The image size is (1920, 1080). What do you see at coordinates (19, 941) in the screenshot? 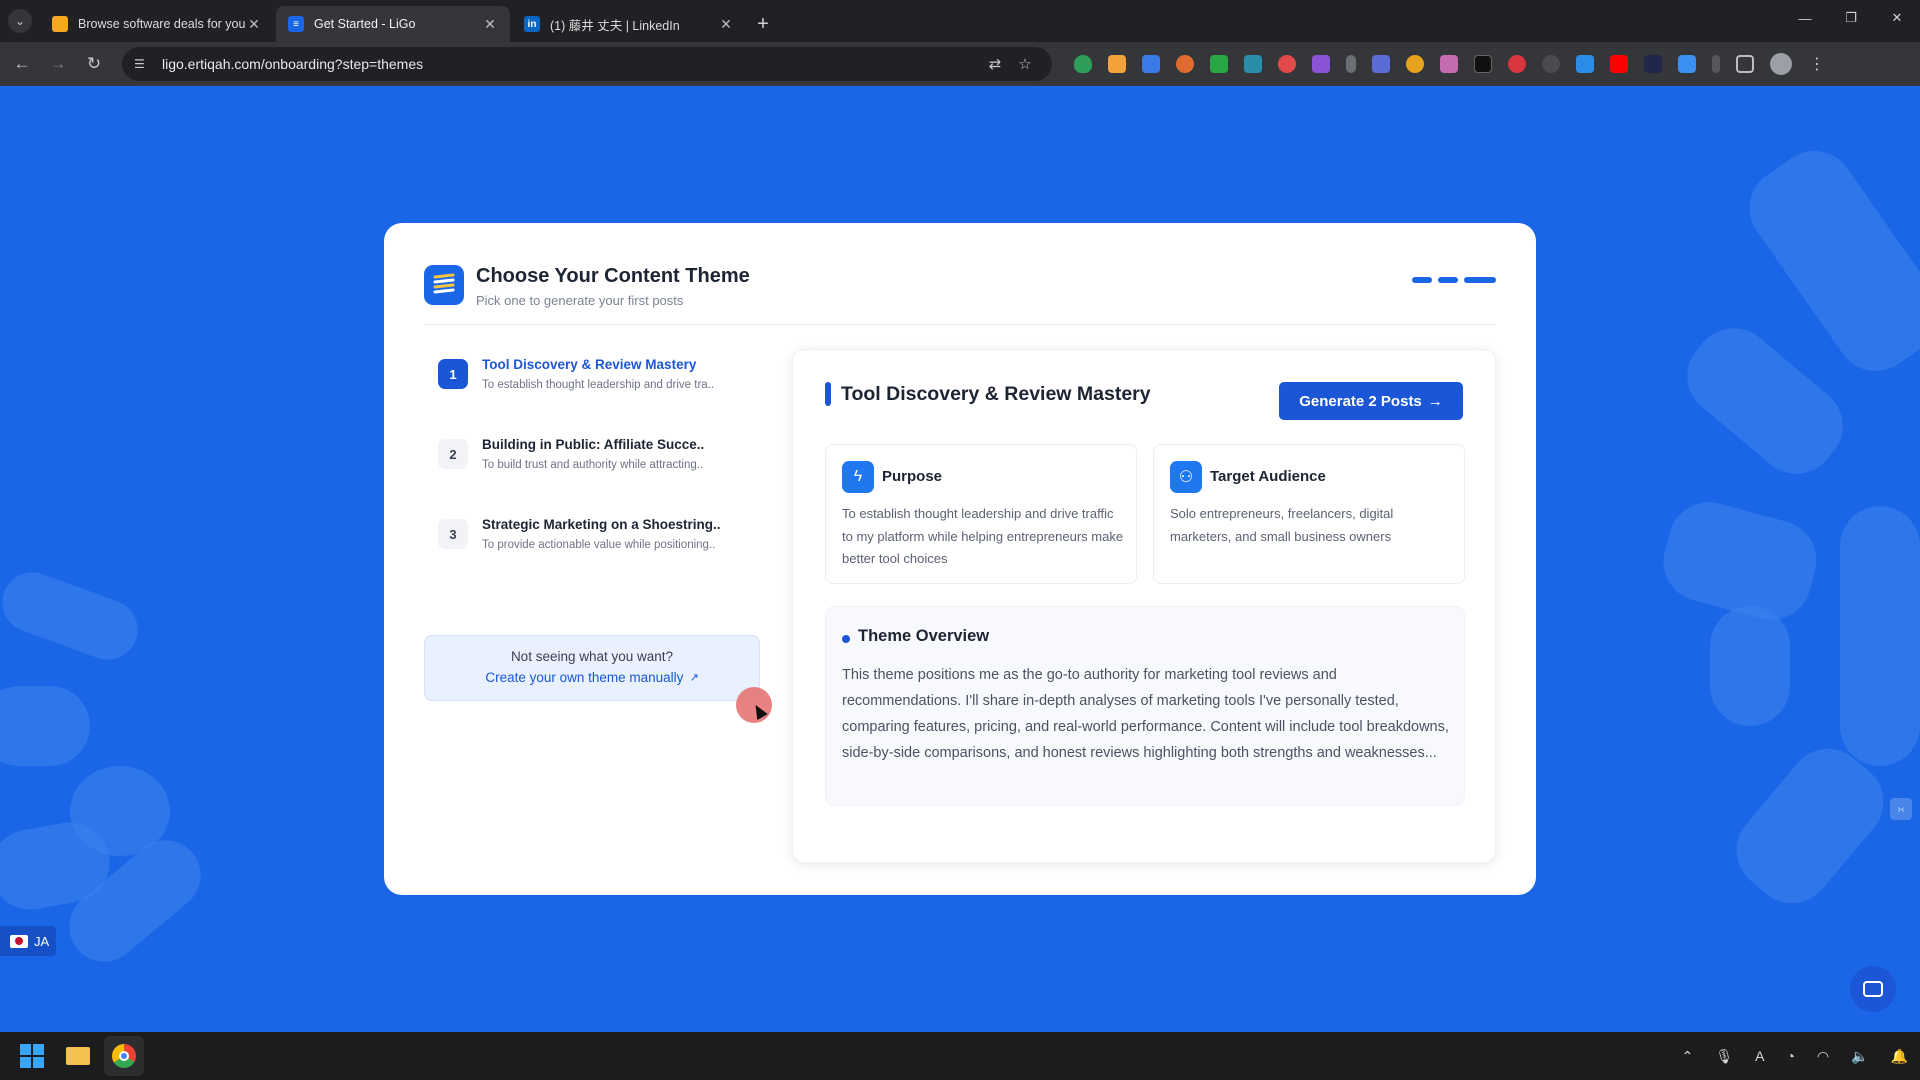
I see `japan-flag-icon` at bounding box center [19, 941].